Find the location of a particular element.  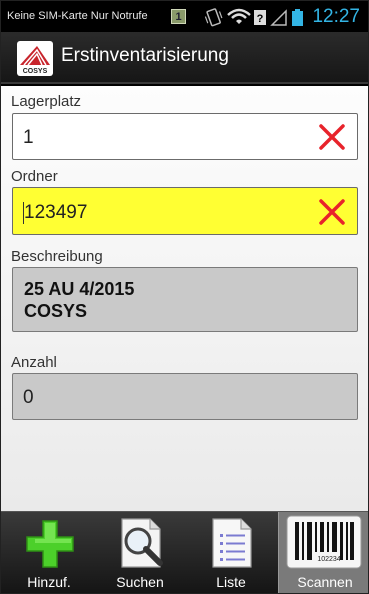

beschreibung-text: 25 AU 4/2015 COSYS is located at coordinates (79, 300).